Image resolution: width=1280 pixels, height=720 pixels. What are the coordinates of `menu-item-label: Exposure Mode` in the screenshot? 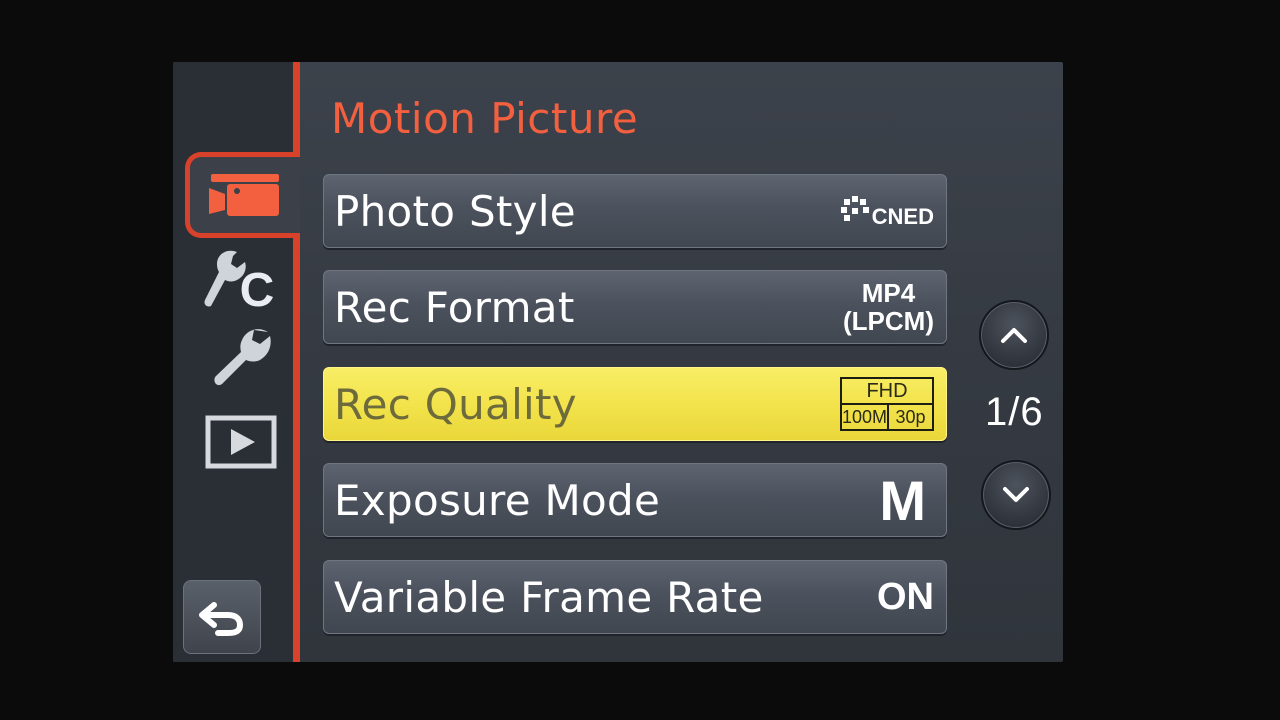 It's located at (497, 500).